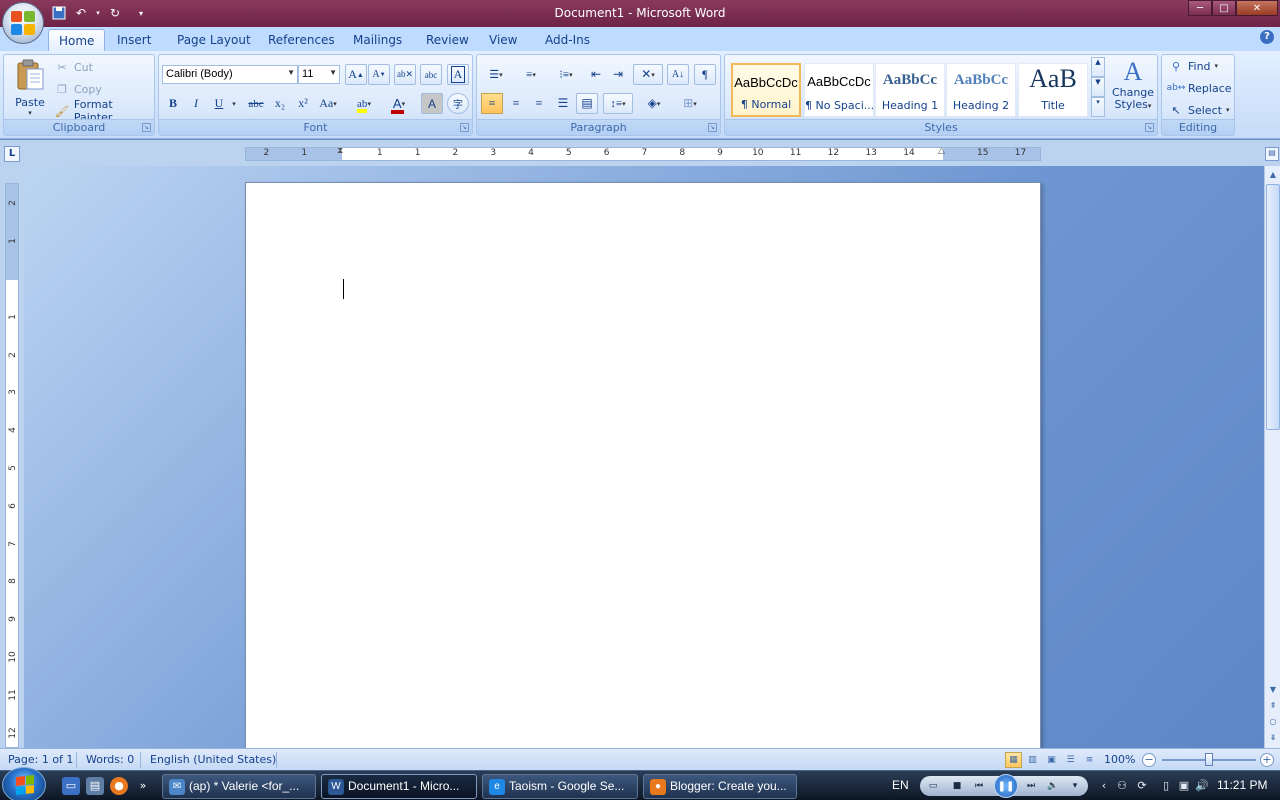  Describe the element at coordinates (432, 103) in the screenshot. I see `character-shading-button: A` at that location.